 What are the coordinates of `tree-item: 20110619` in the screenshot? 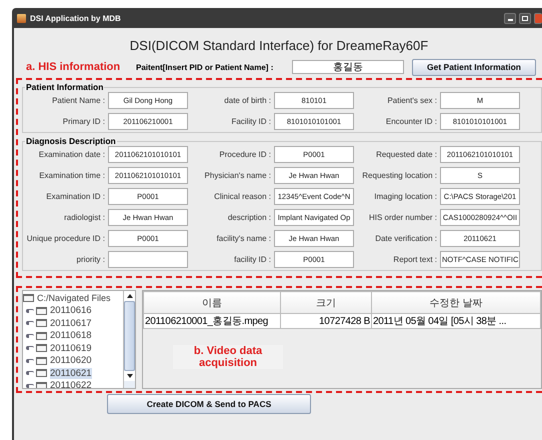 It's located at (71, 348).